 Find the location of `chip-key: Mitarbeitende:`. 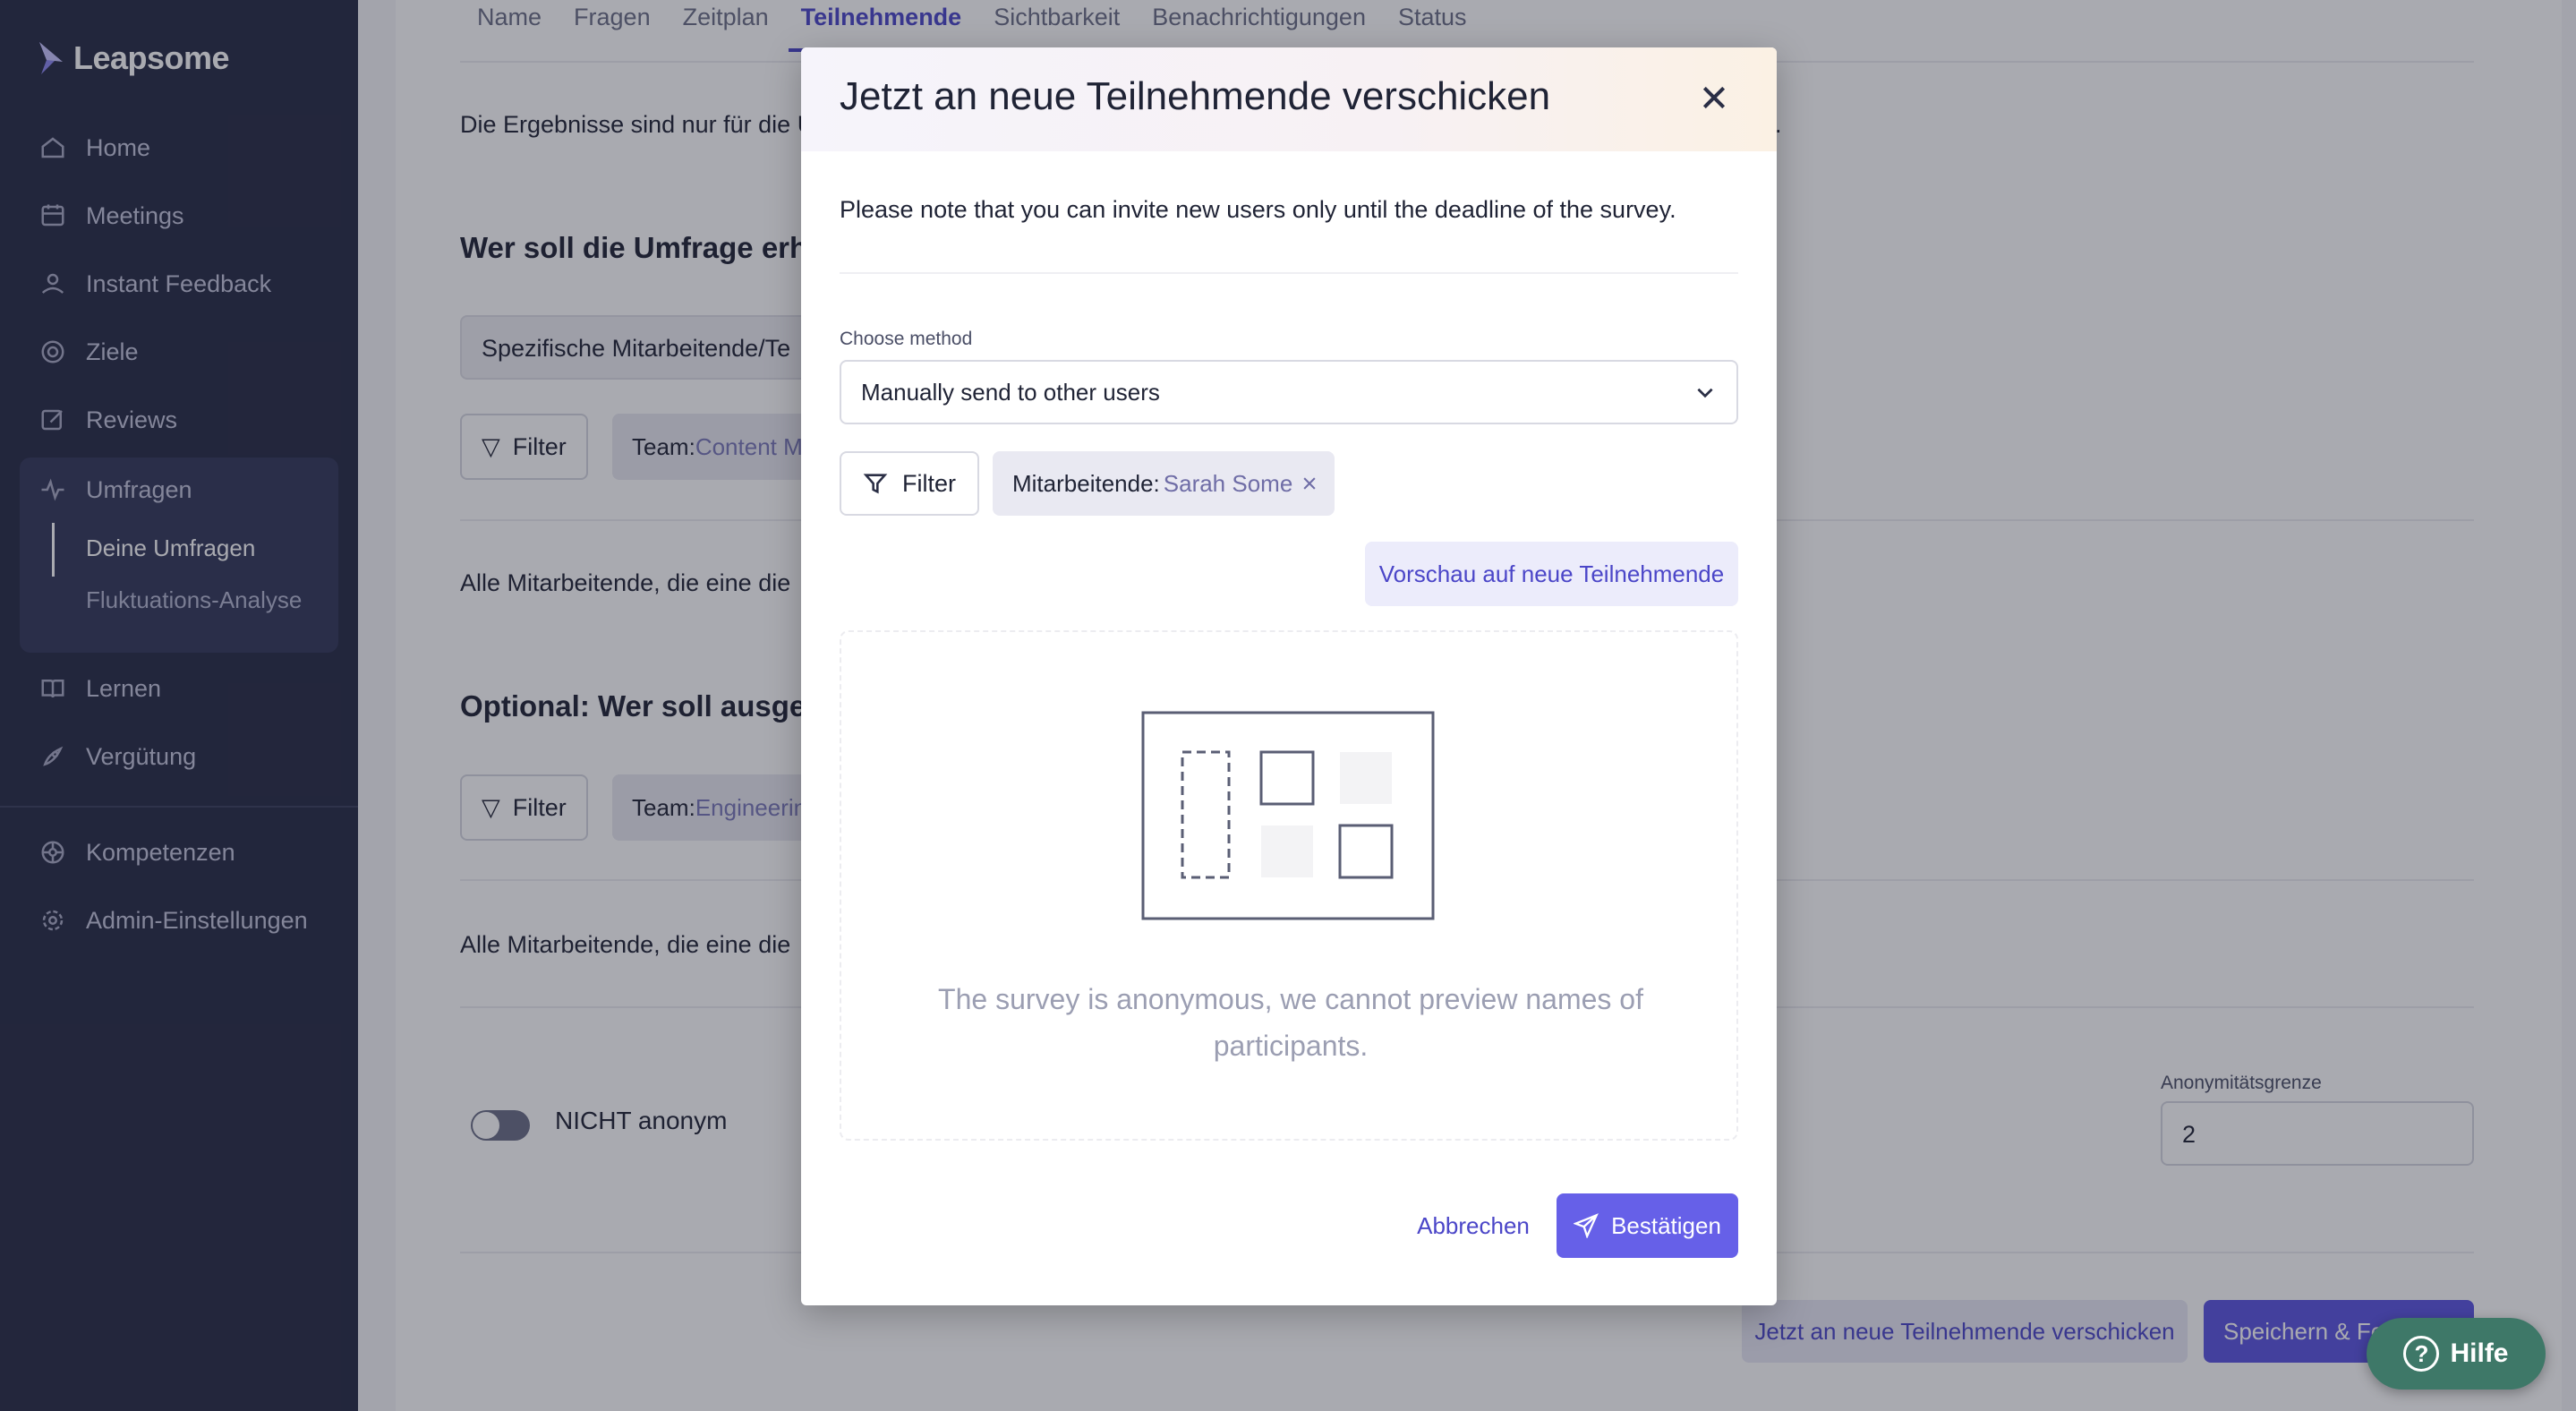

chip-key: Mitarbeitende: is located at coordinates (1086, 483).